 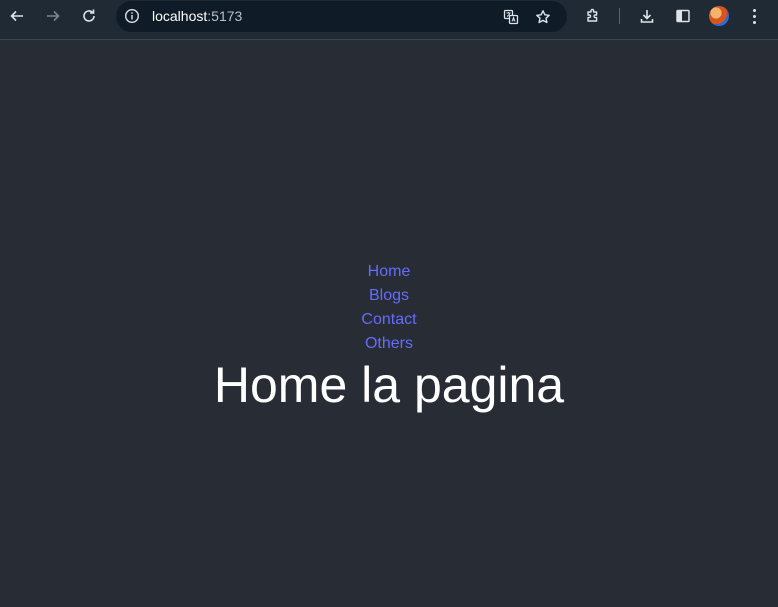 I want to click on browser-toolbar: localhost:5173, so click(x=389, y=20).